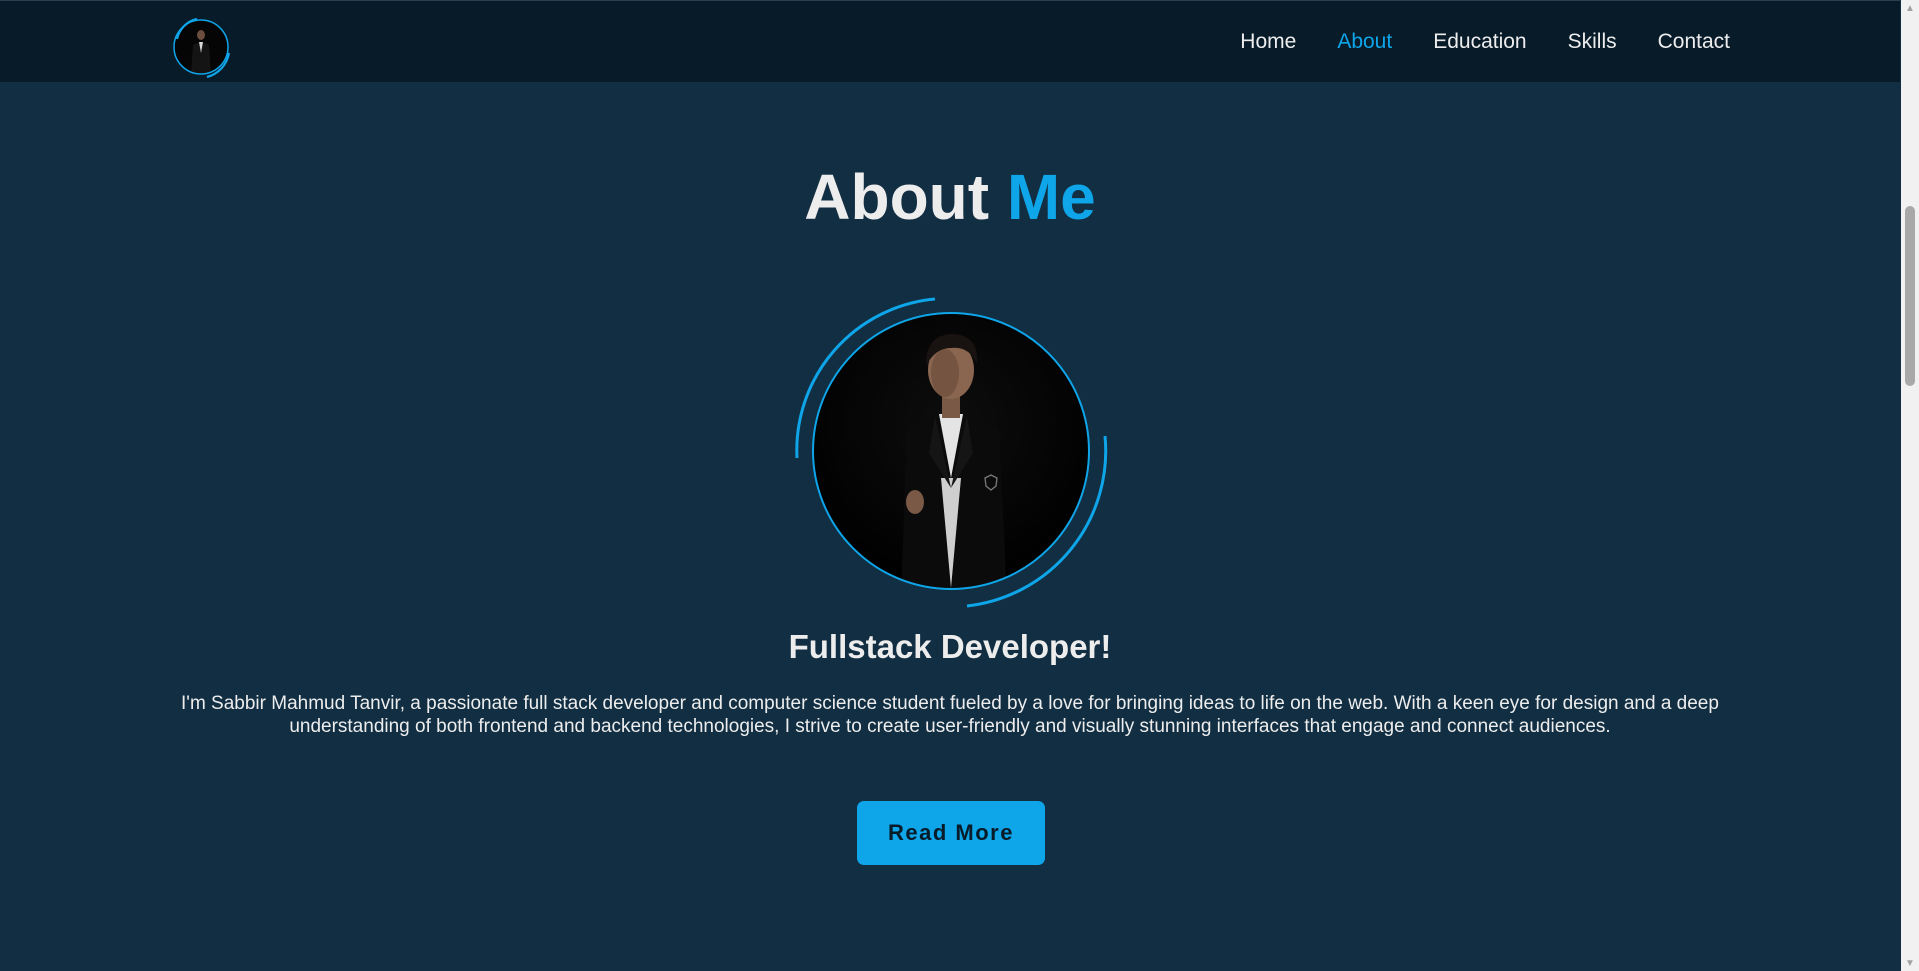  What do you see at coordinates (951, 450) in the screenshot?
I see `profile-photo` at bounding box center [951, 450].